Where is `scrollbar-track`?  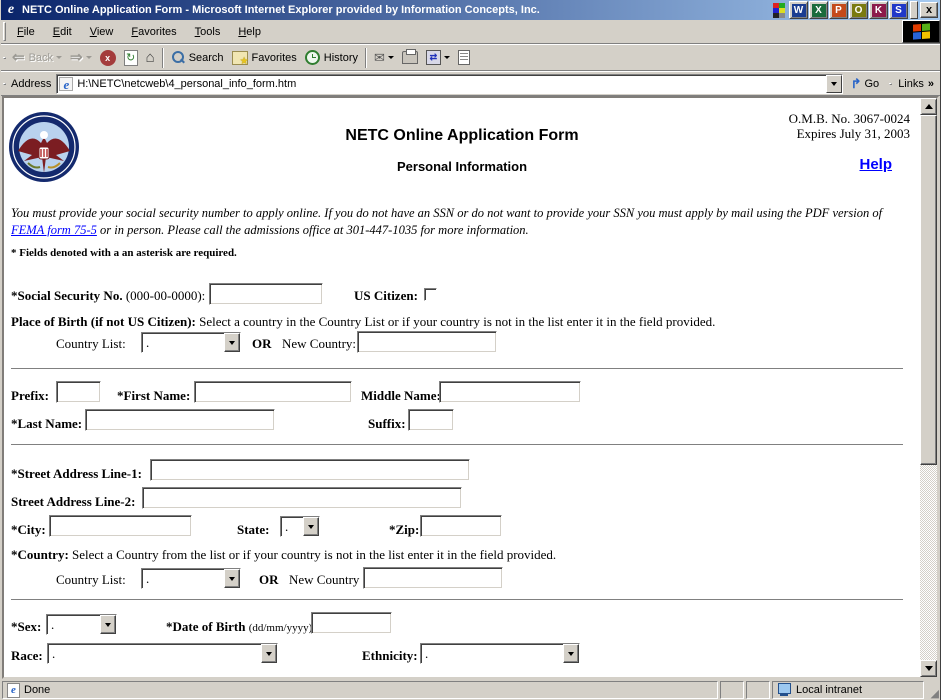
scrollbar-track is located at coordinates (928, 387).